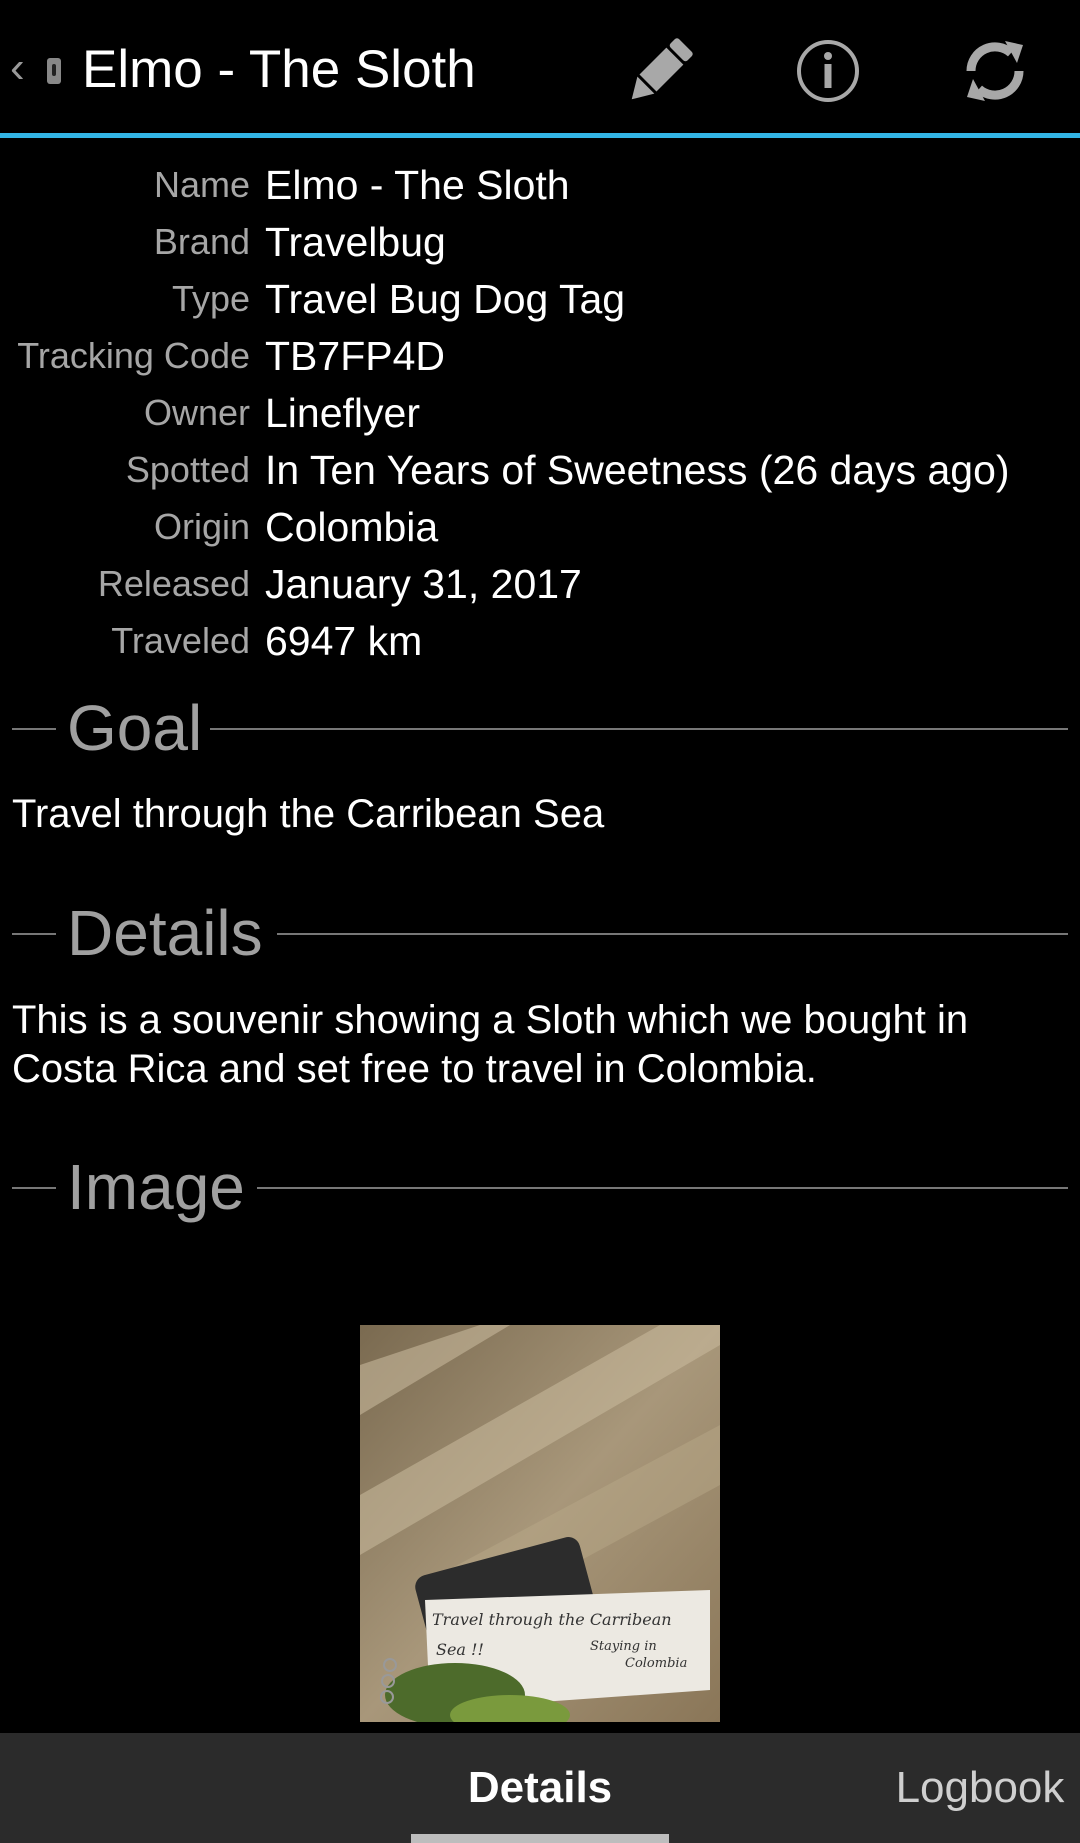  Describe the element at coordinates (201, 526) in the screenshot. I see `detail-label: Origin` at that location.